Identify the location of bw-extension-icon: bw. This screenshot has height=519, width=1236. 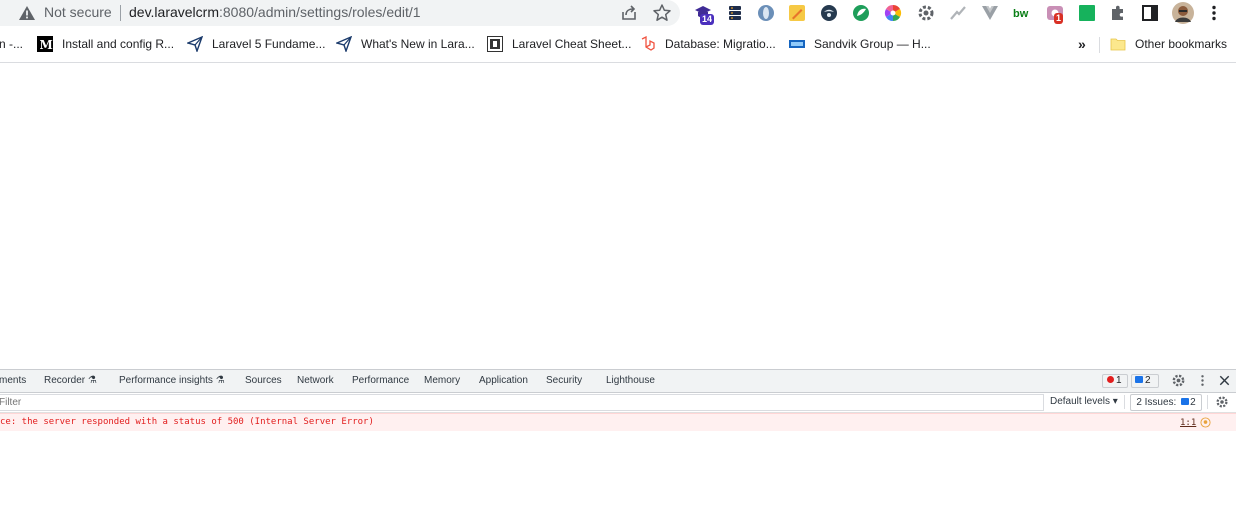
(1022, 13).